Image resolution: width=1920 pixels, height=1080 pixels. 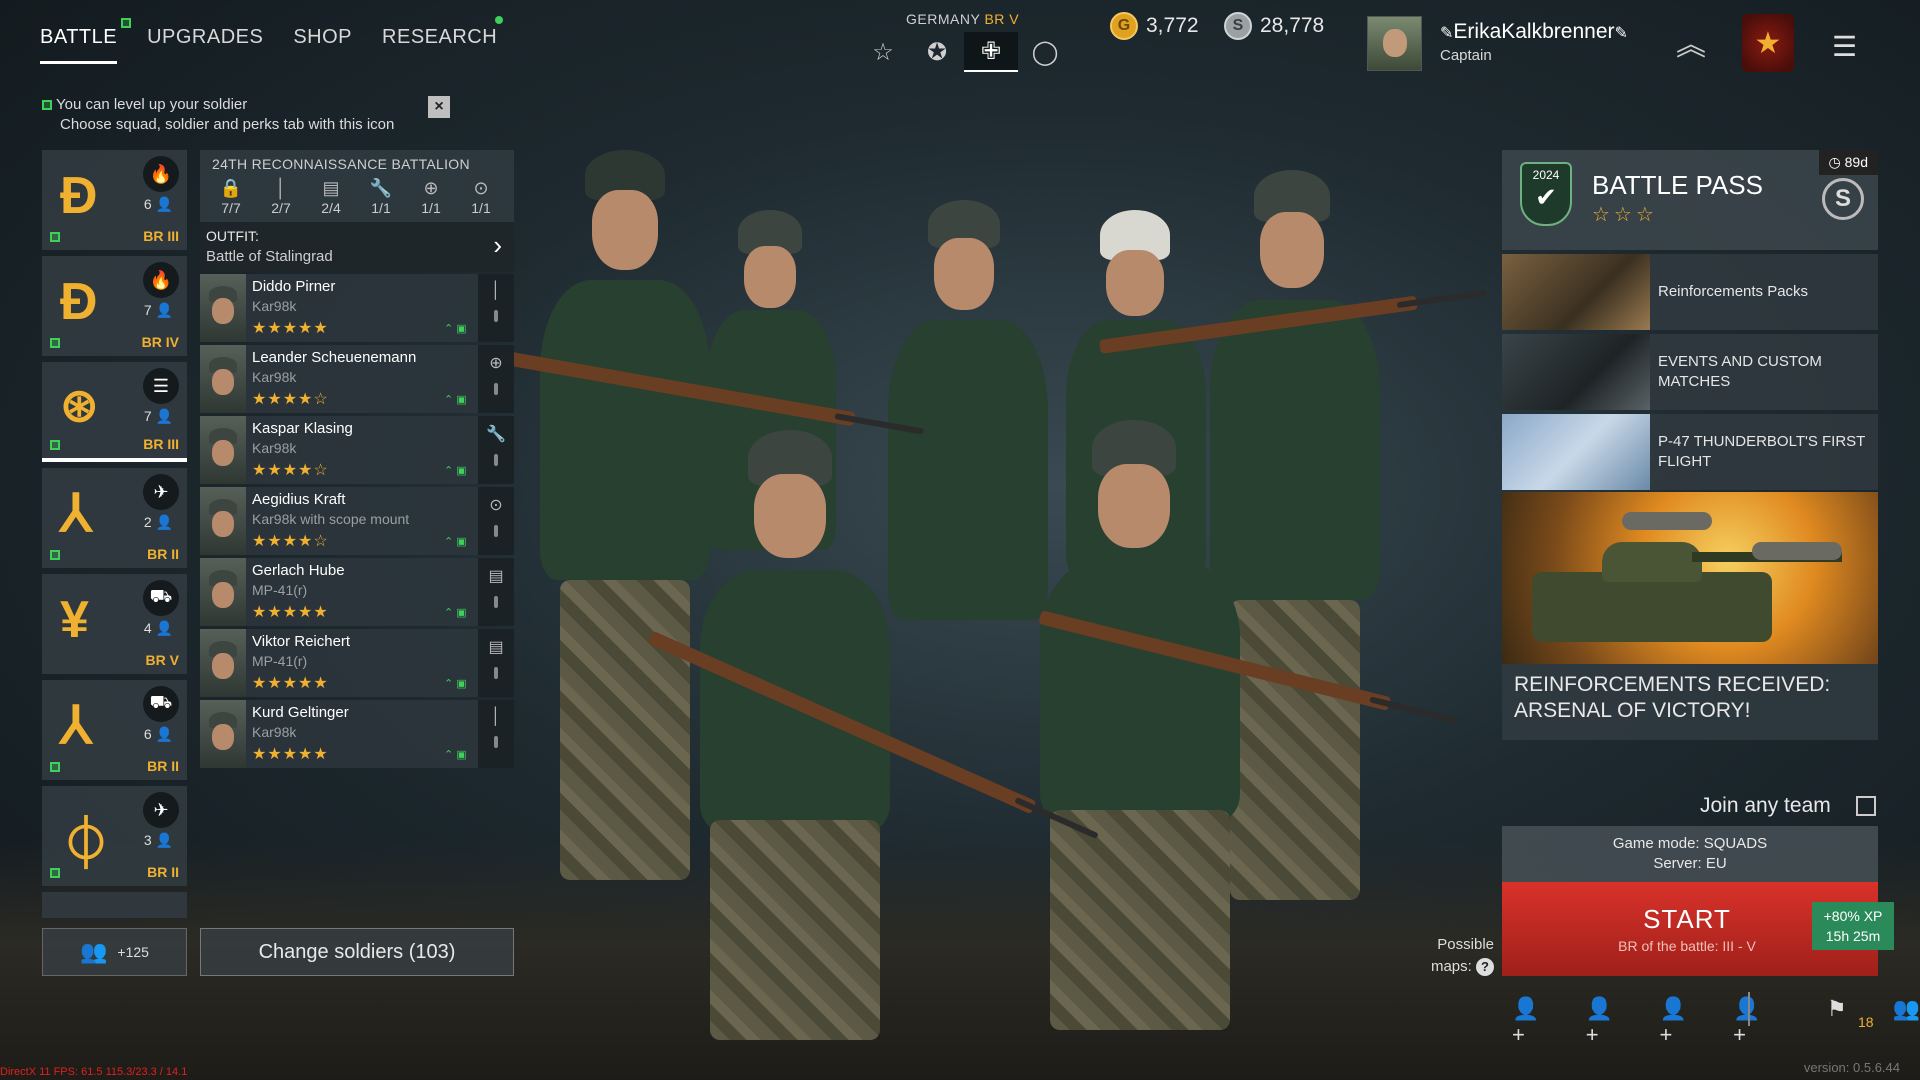 I want to click on squad-card-1: Ð 🔥 6 👤 BR III, so click(x=114, y=200).